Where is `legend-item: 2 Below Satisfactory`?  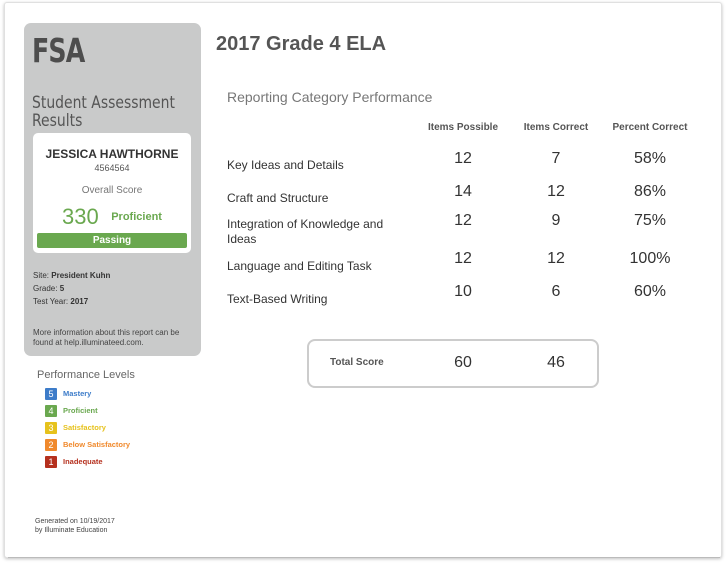
legend-item: 2 Below Satisfactory is located at coordinates (86, 444).